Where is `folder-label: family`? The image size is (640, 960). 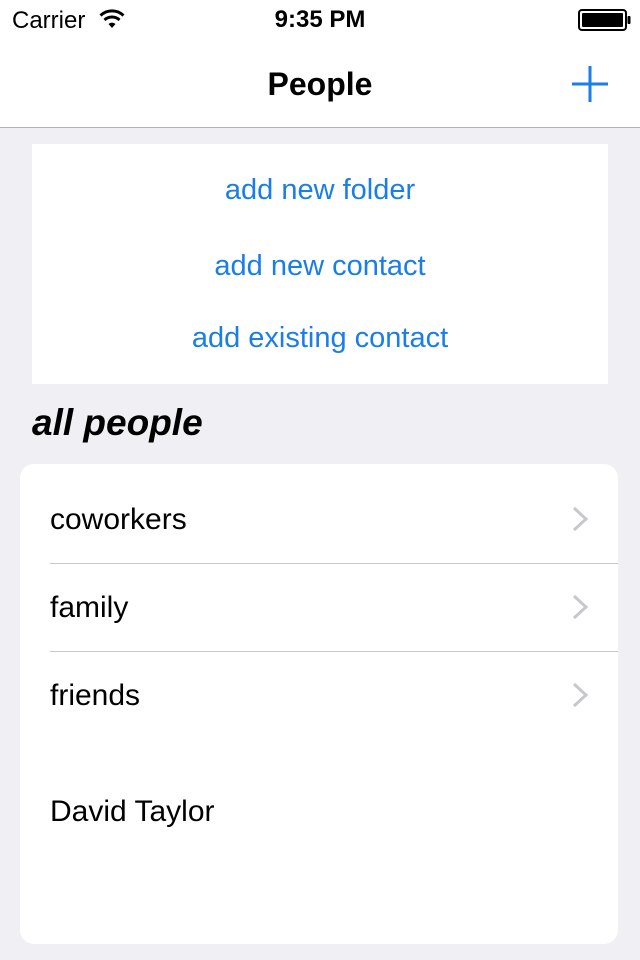 folder-label: family is located at coordinates (89, 607).